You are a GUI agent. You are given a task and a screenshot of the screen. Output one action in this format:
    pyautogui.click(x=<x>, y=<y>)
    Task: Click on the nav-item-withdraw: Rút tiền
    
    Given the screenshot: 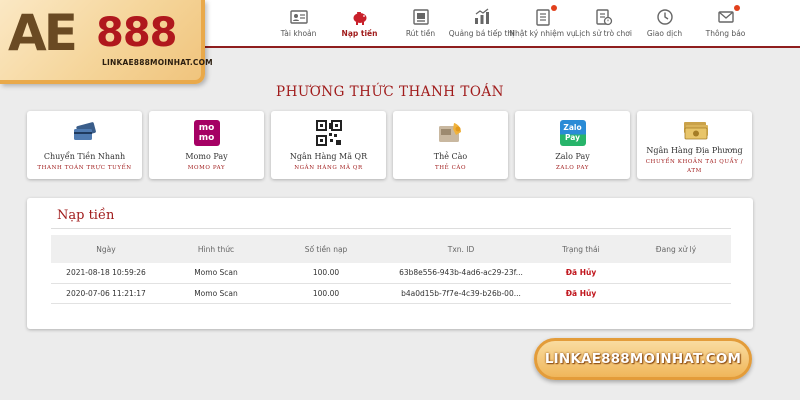 What is the action you would take?
    pyautogui.click(x=420, y=23)
    